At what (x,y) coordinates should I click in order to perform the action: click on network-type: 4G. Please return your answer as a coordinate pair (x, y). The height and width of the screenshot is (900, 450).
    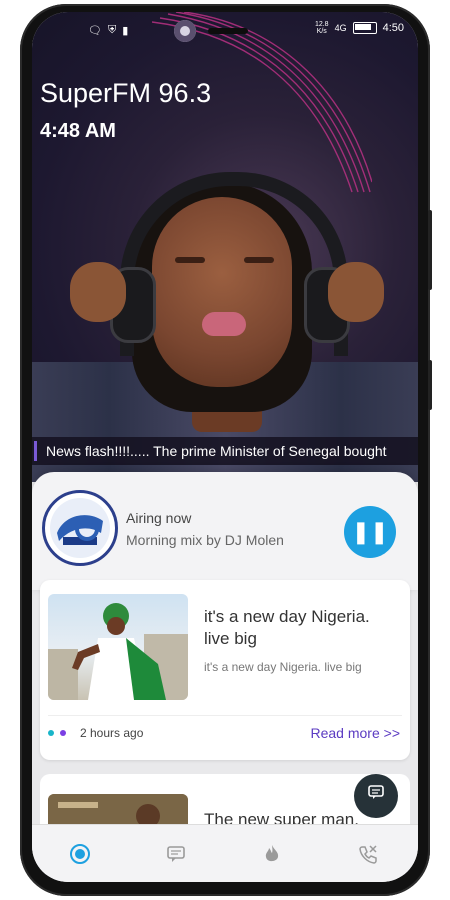
    Looking at the image, I should click on (340, 28).